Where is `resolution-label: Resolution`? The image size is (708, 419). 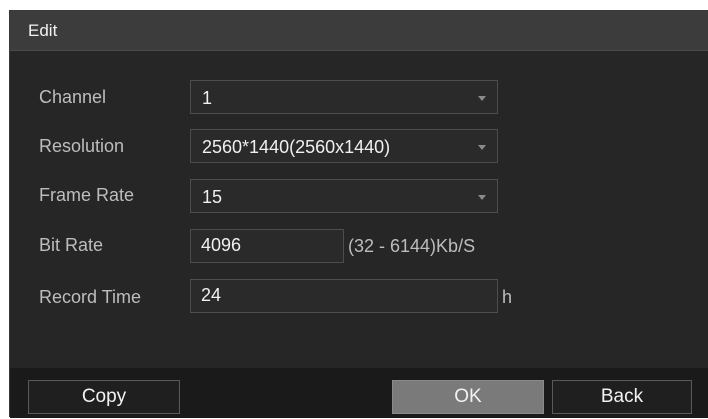
resolution-label: Resolution is located at coordinates (82, 146).